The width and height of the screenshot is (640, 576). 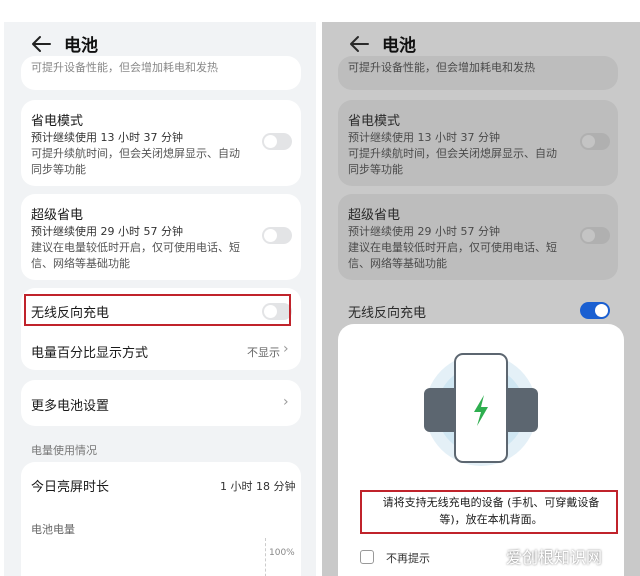 What do you see at coordinates (387, 313) in the screenshot?
I see `wireless-reverse-title: 无线反向充电` at bounding box center [387, 313].